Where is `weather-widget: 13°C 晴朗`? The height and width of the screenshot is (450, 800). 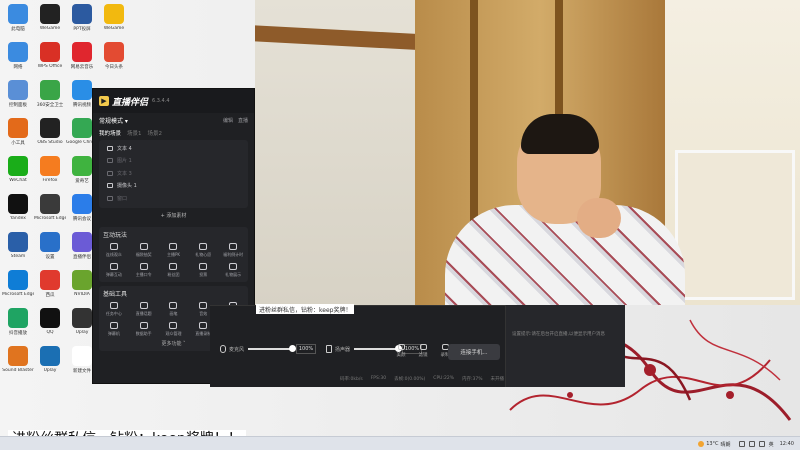
weather-widget: 13°C 晴朗 is located at coordinates (714, 444).